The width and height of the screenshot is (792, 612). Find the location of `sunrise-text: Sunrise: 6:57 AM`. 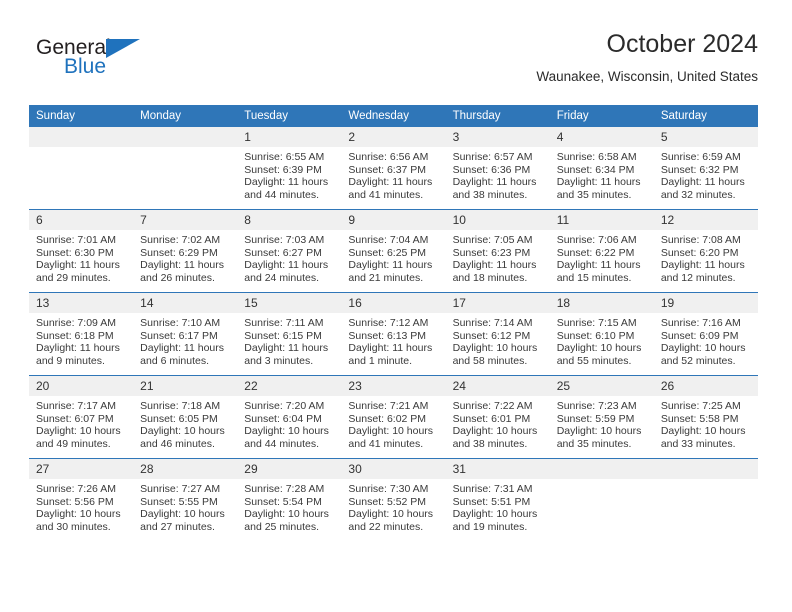

sunrise-text: Sunrise: 6:57 AM is located at coordinates (492, 157).